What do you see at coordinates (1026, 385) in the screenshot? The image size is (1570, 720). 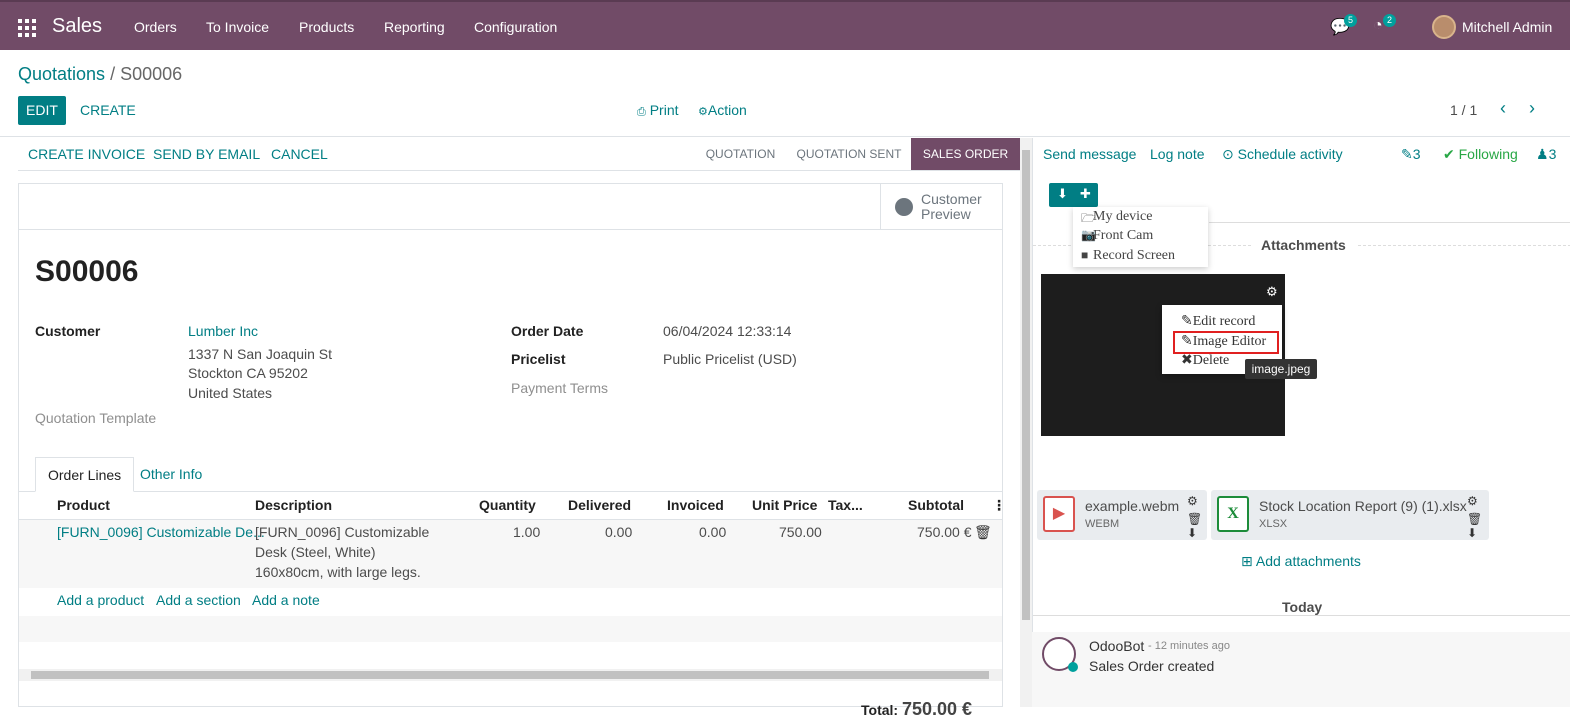 I see `vertical-scroll-thumb` at bounding box center [1026, 385].